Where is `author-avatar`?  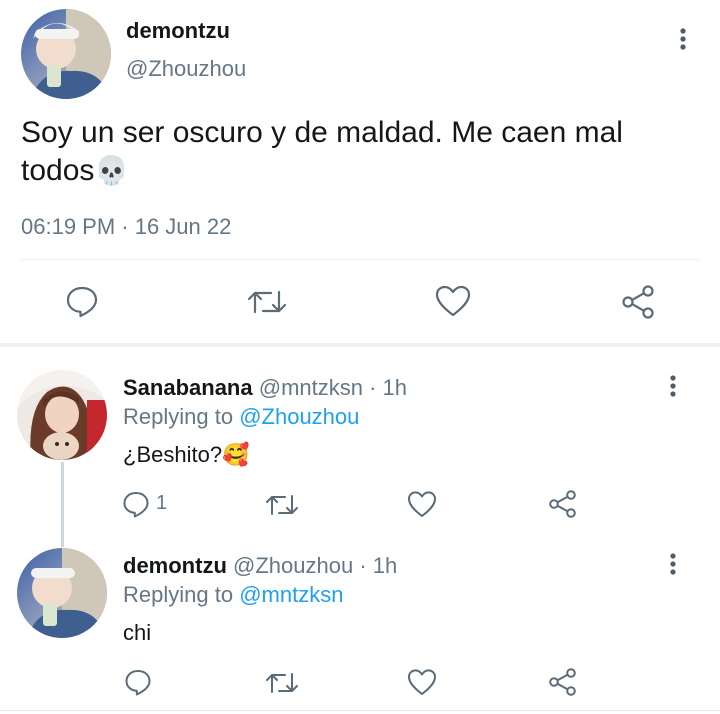
author-avatar is located at coordinates (66, 54).